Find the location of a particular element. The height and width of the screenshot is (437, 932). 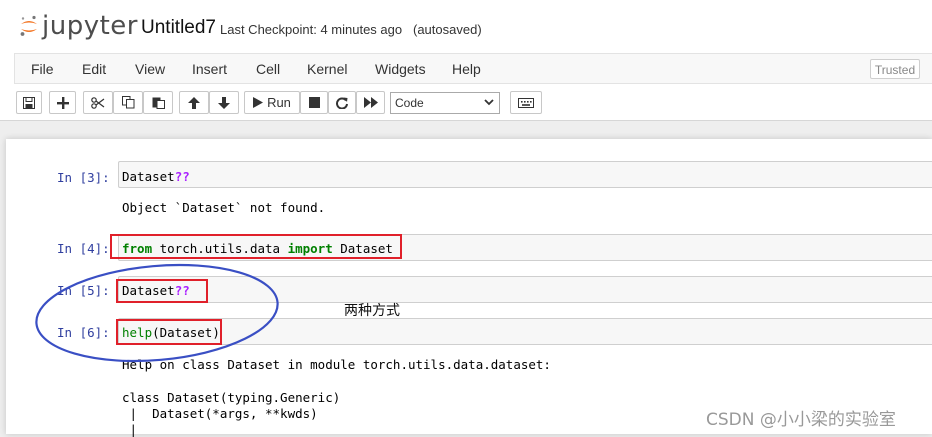

watermark: CSDN @小小梁的实验室 is located at coordinates (801, 420).